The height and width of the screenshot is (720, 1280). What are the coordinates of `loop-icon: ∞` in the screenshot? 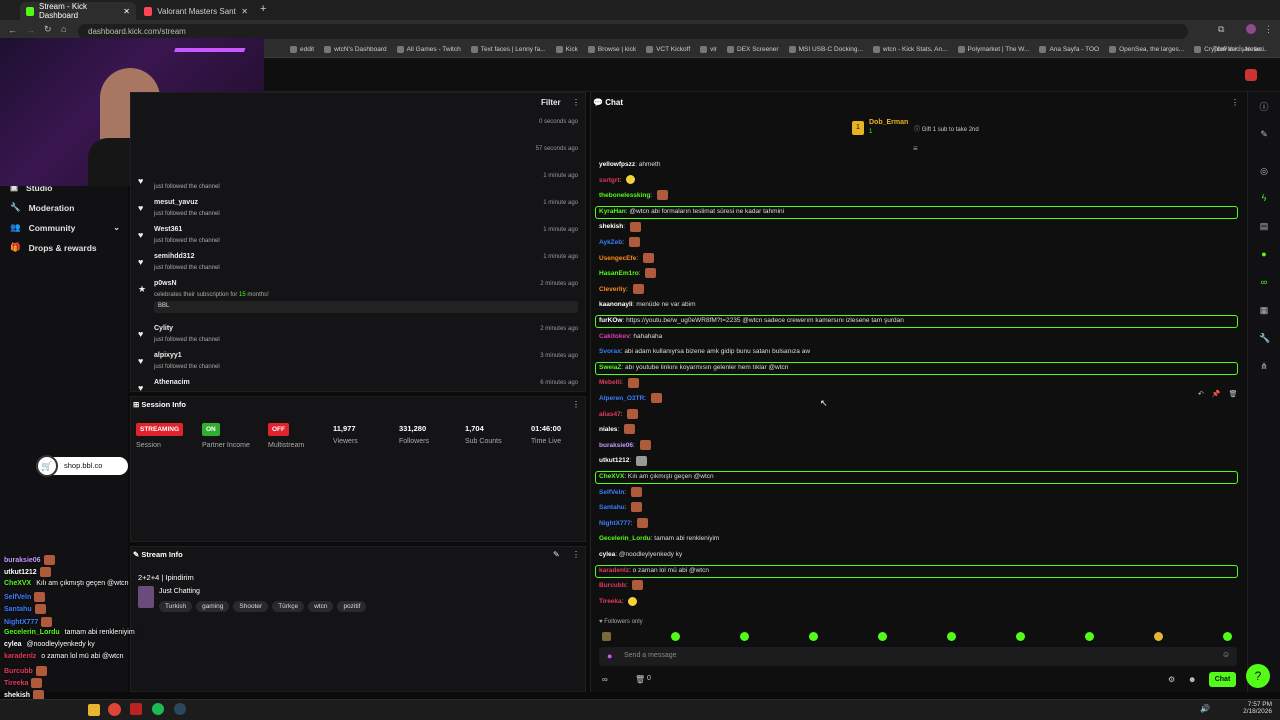 It's located at (605, 679).